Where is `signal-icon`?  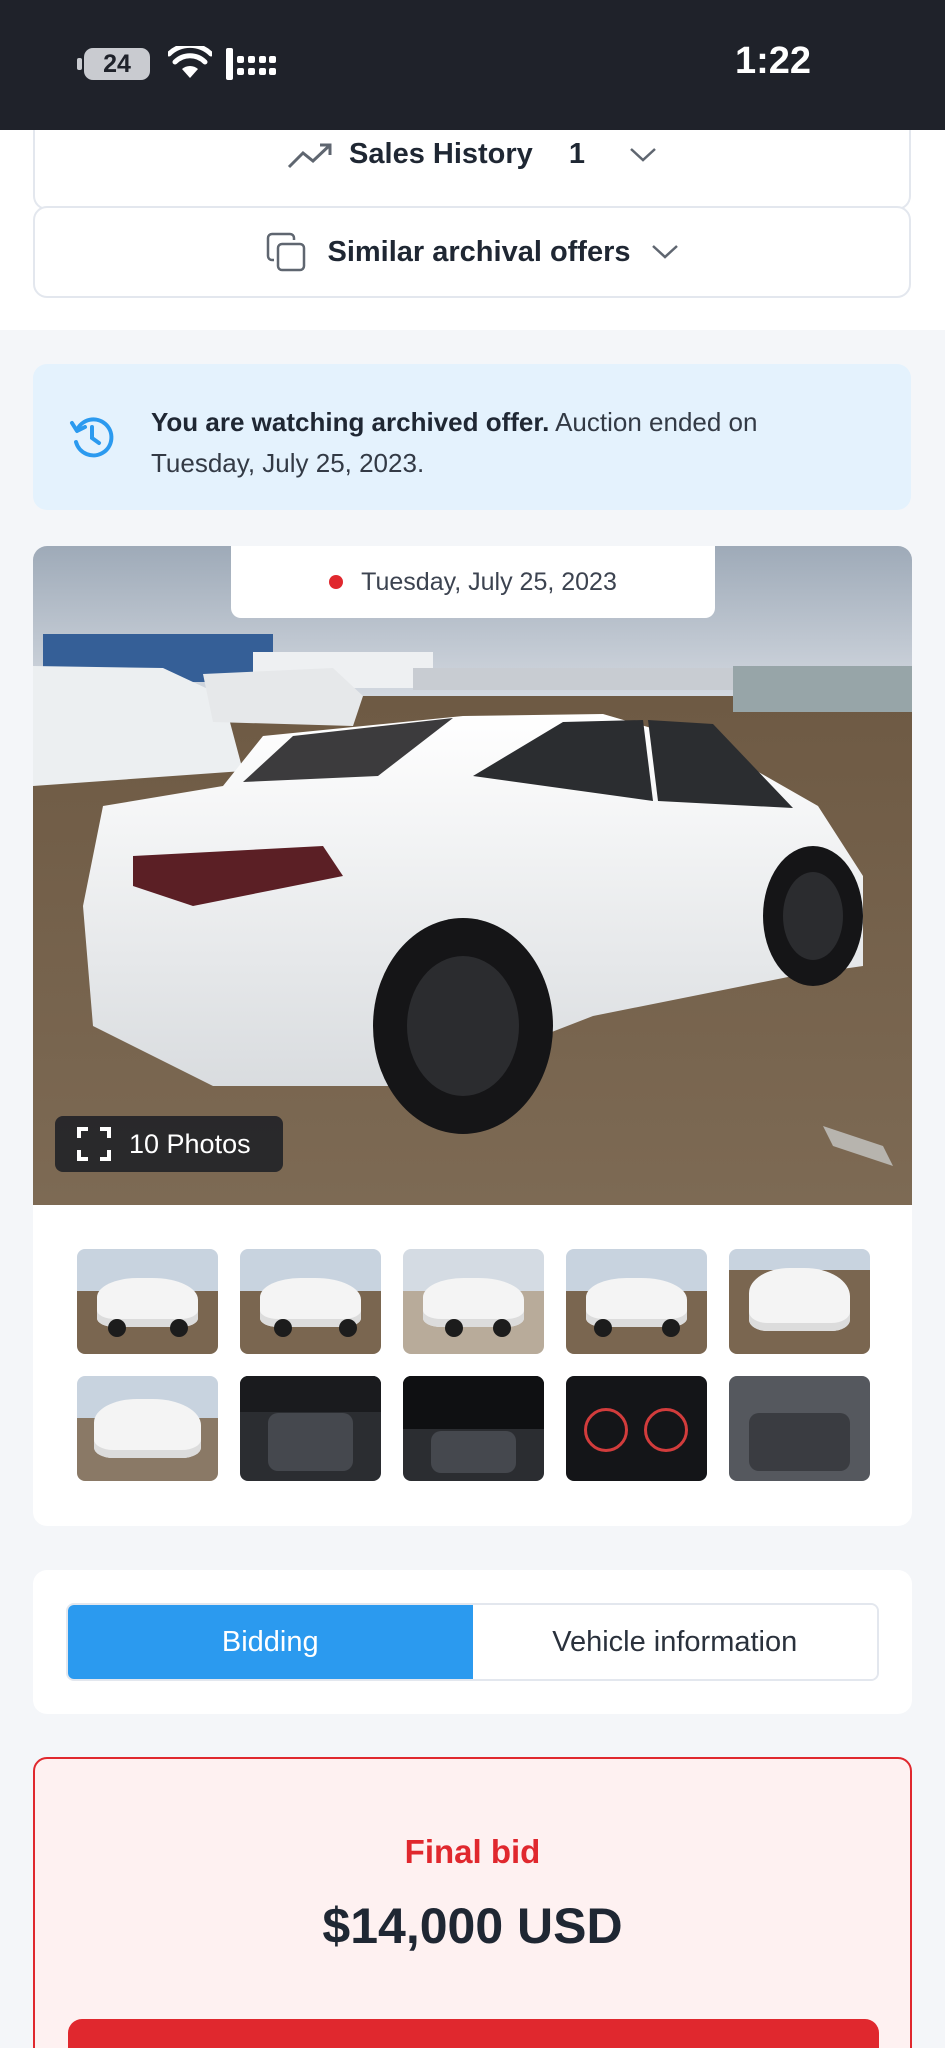
signal-icon is located at coordinates (251, 64).